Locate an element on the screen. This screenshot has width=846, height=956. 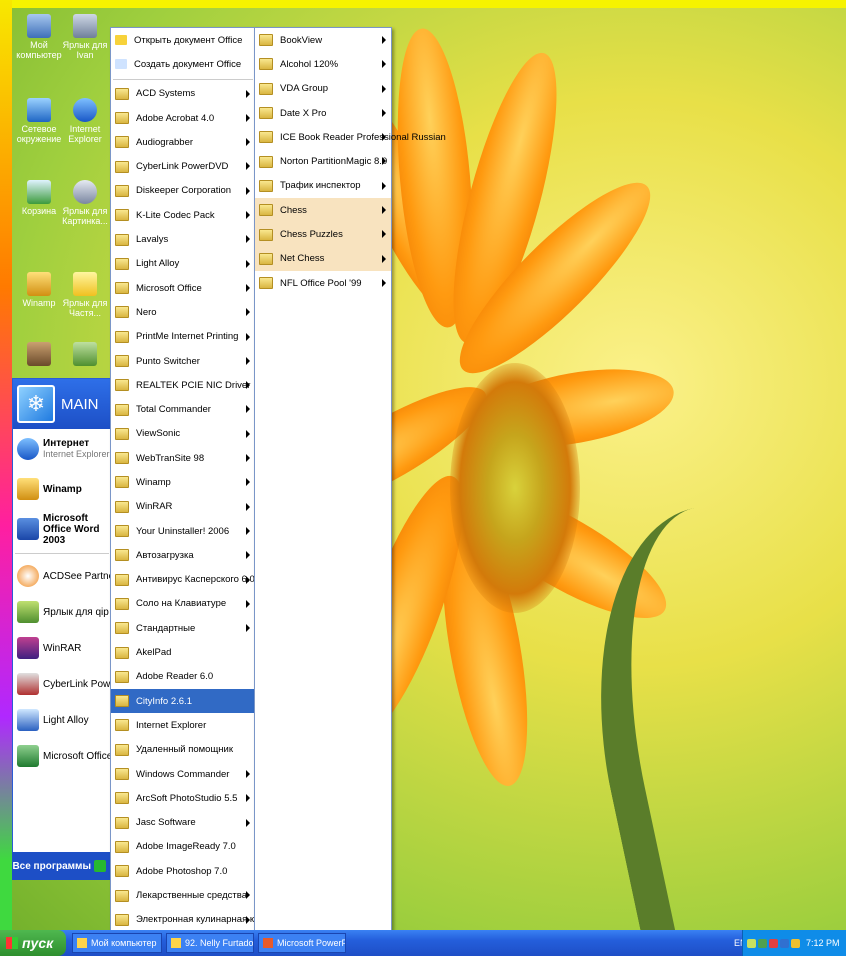
clock: 7:12 PM is located at coordinates (823, 943).